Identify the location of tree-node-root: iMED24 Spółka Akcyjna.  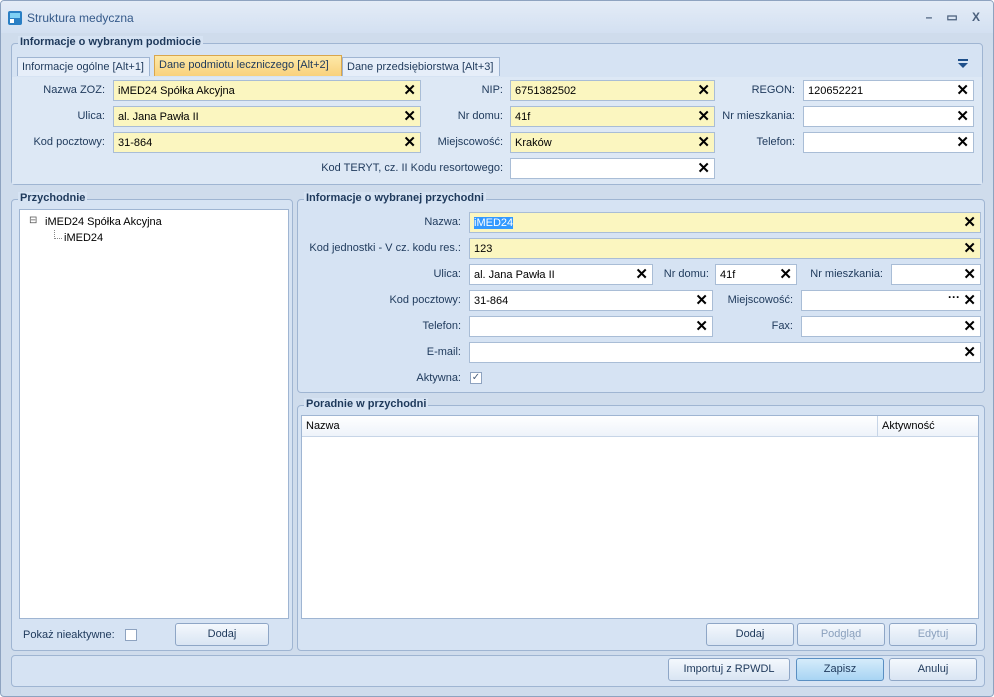
(103, 222).